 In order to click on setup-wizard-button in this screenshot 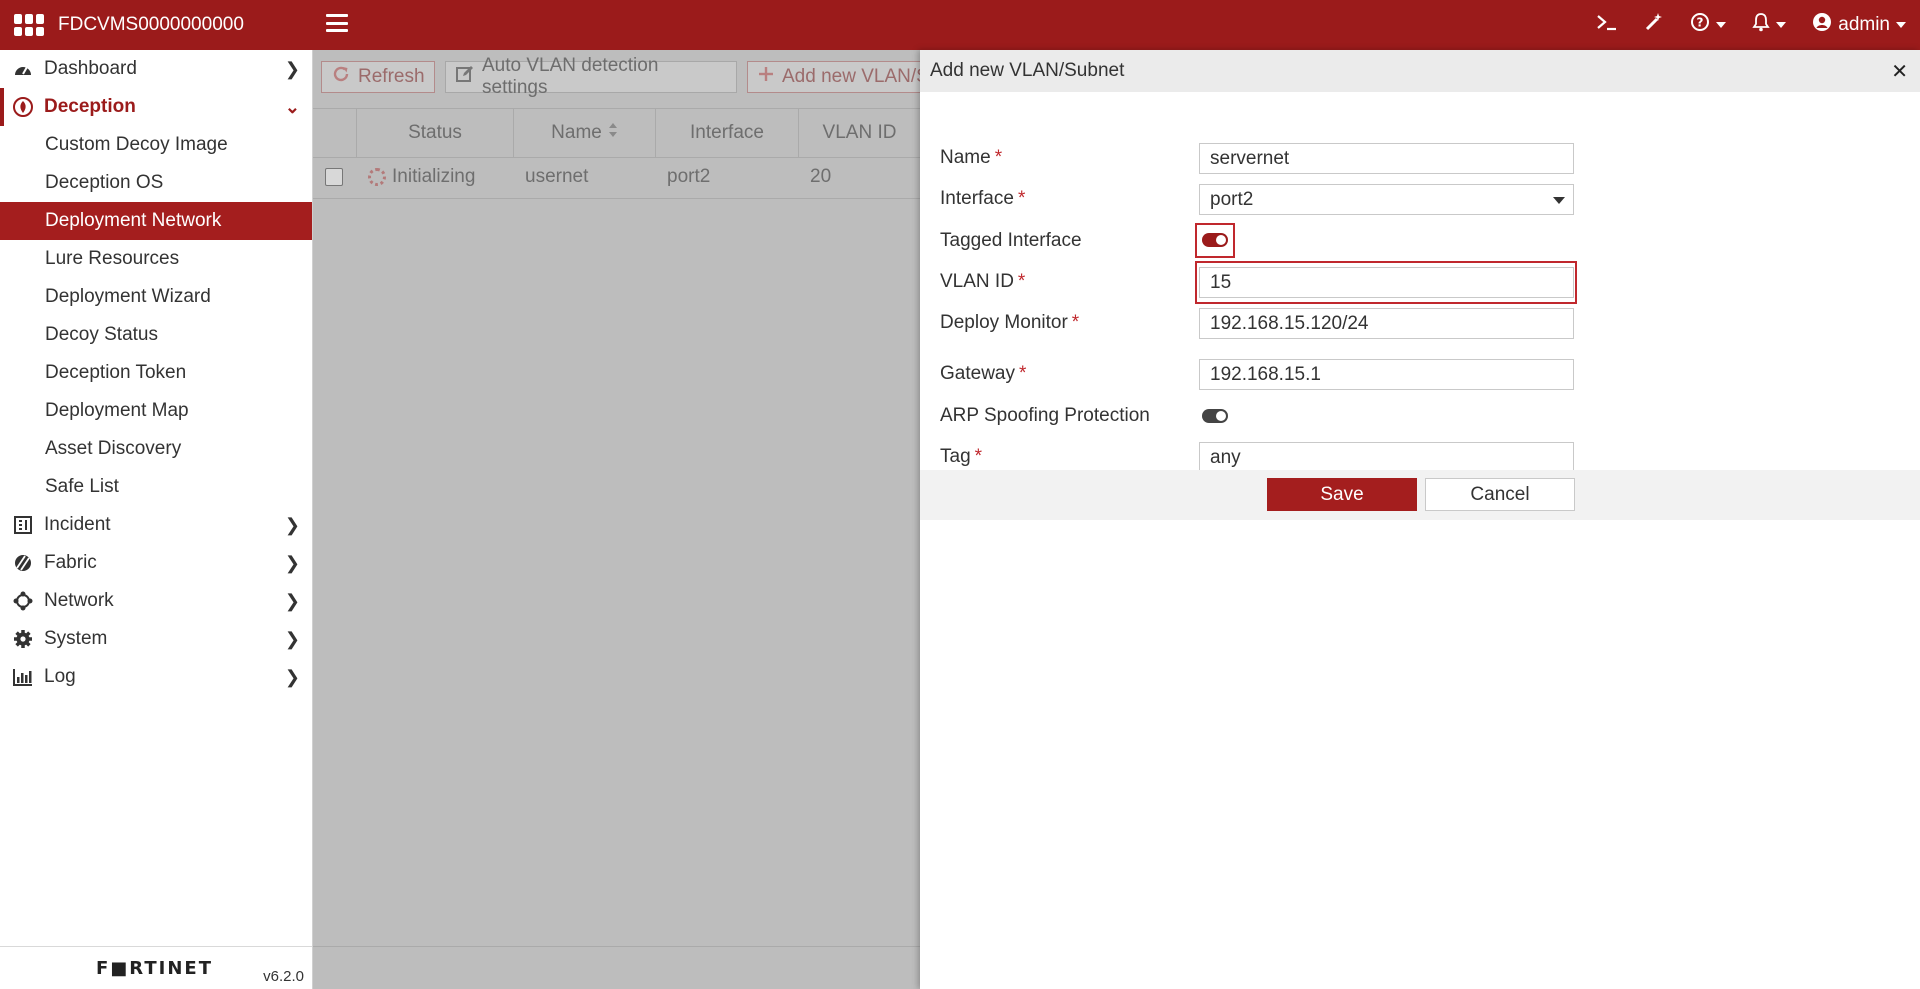, I will do `click(1654, 25)`.